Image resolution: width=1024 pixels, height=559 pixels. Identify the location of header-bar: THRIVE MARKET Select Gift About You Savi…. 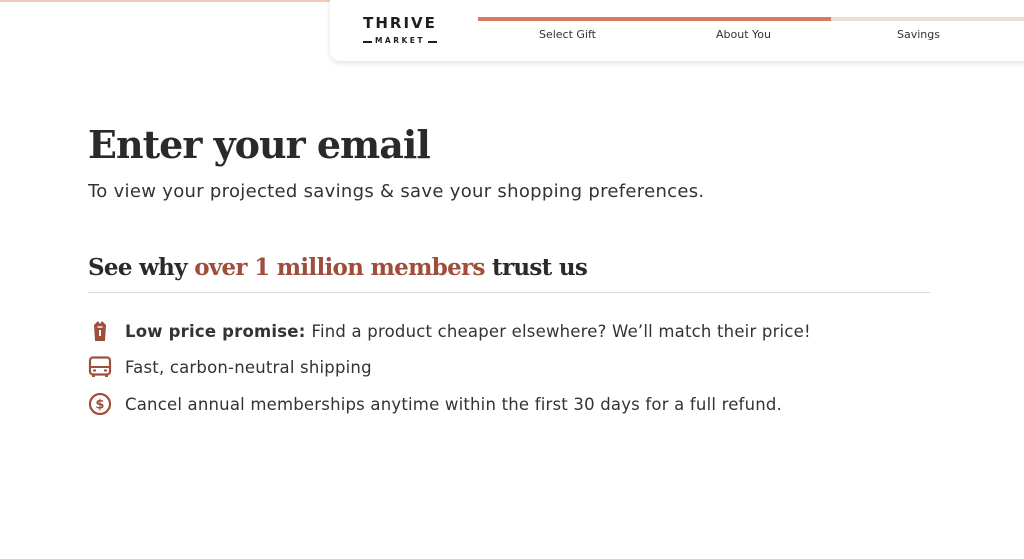
(677, 30).